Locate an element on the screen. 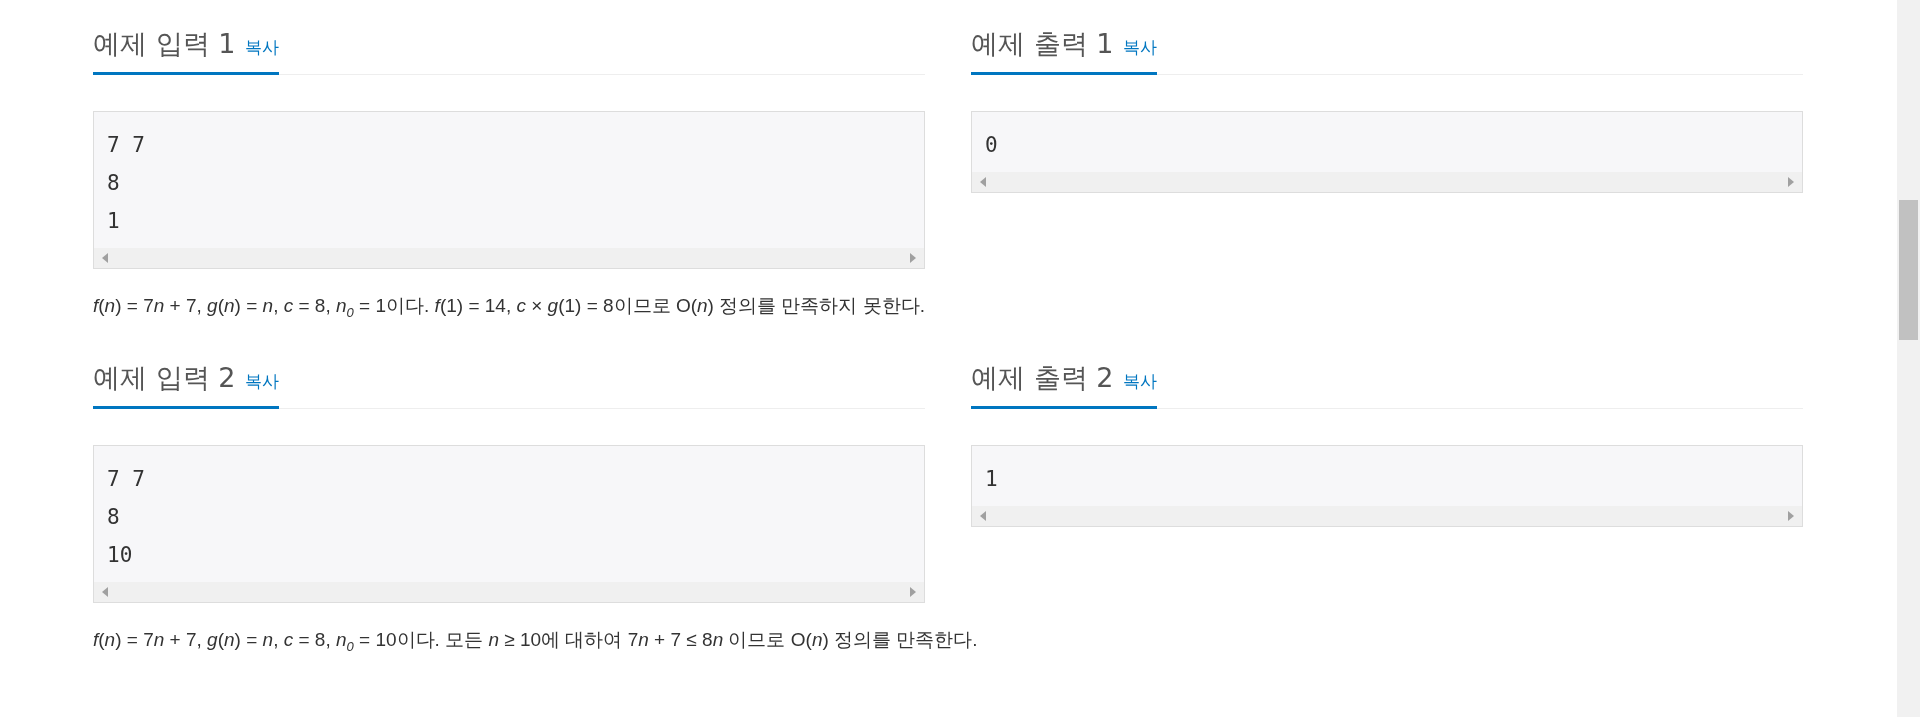 The height and width of the screenshot is (717, 1920). sample-text: 7 7 8 1 is located at coordinates (126, 183).